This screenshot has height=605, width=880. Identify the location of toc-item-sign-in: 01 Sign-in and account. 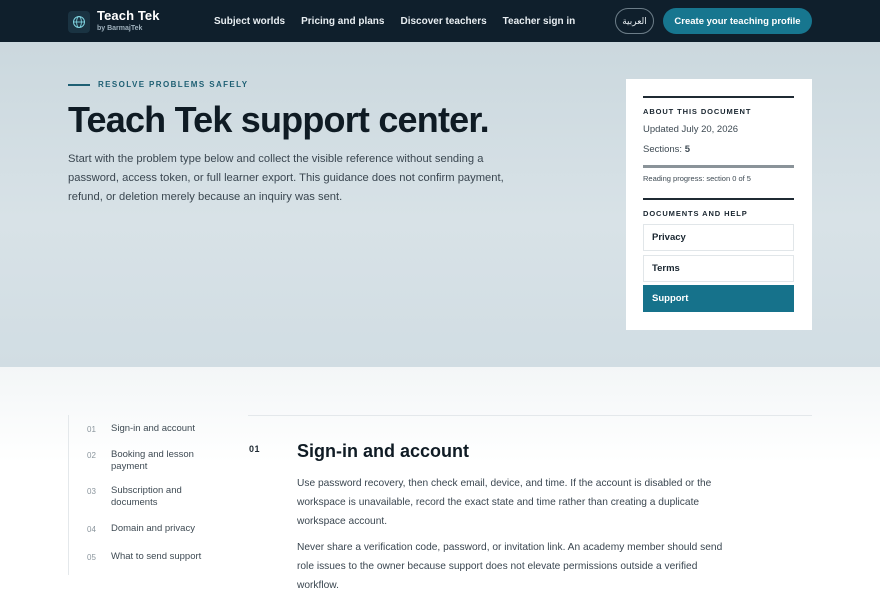
(151, 429).